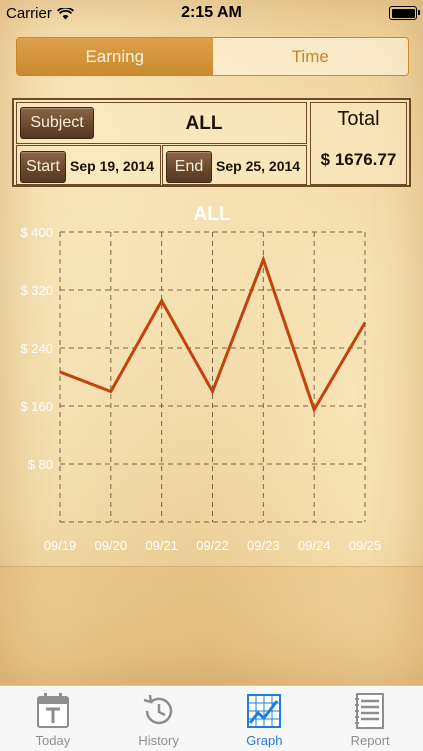  I want to click on line-graph-icon, so click(264, 711).